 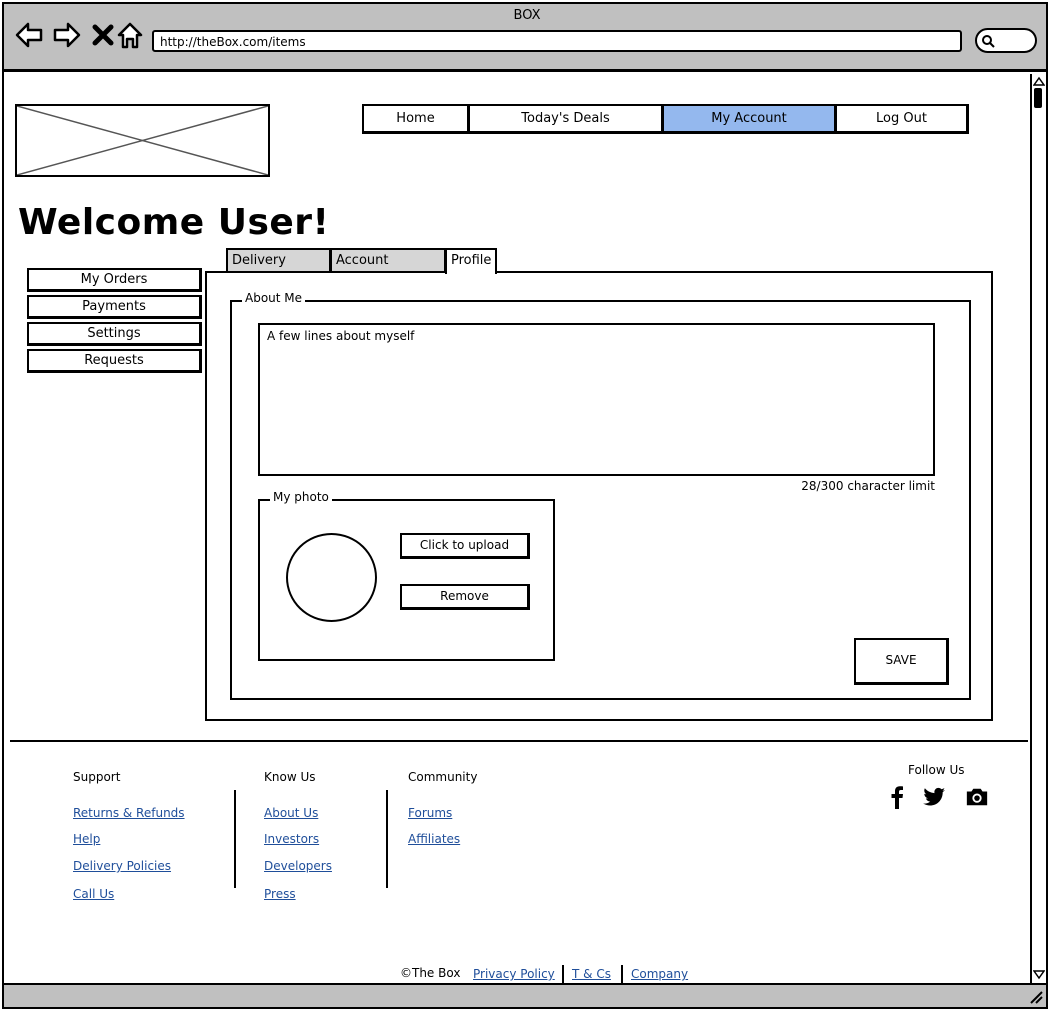 I want to click on privacy-policy-link: Privacy Policy, so click(x=514, y=974).